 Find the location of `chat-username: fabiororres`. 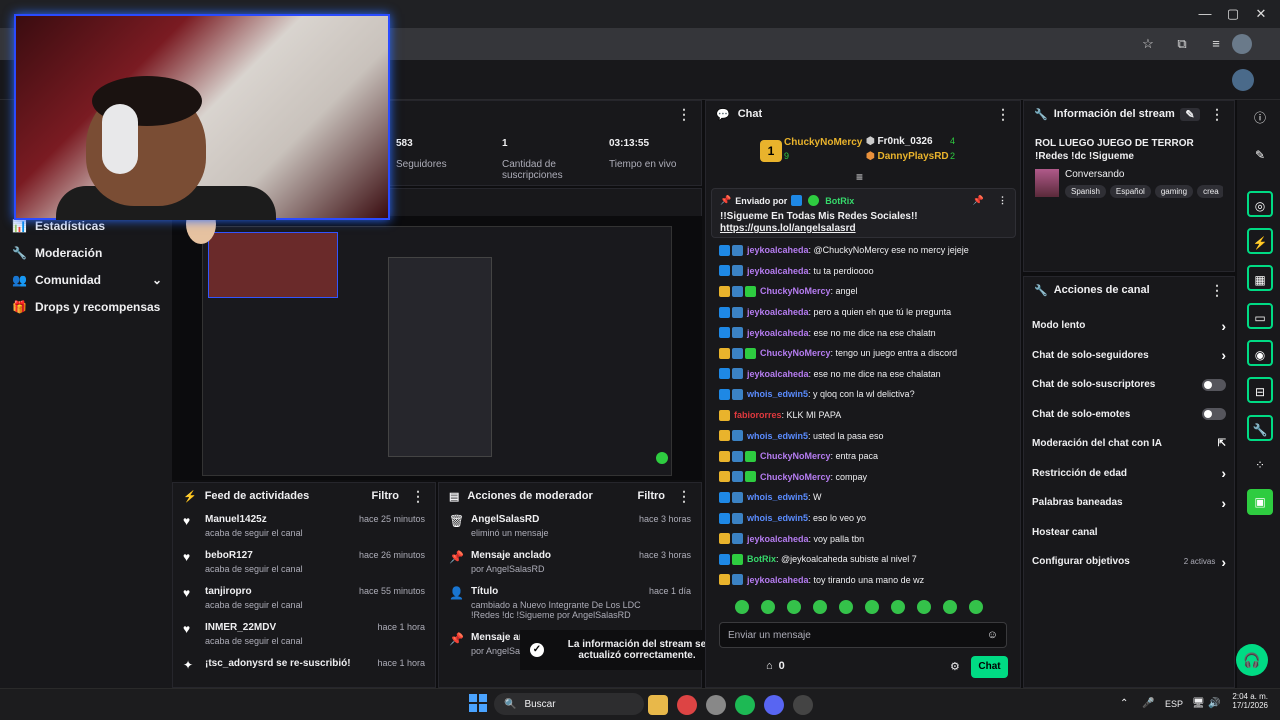

chat-username: fabiororres is located at coordinates (758, 415).